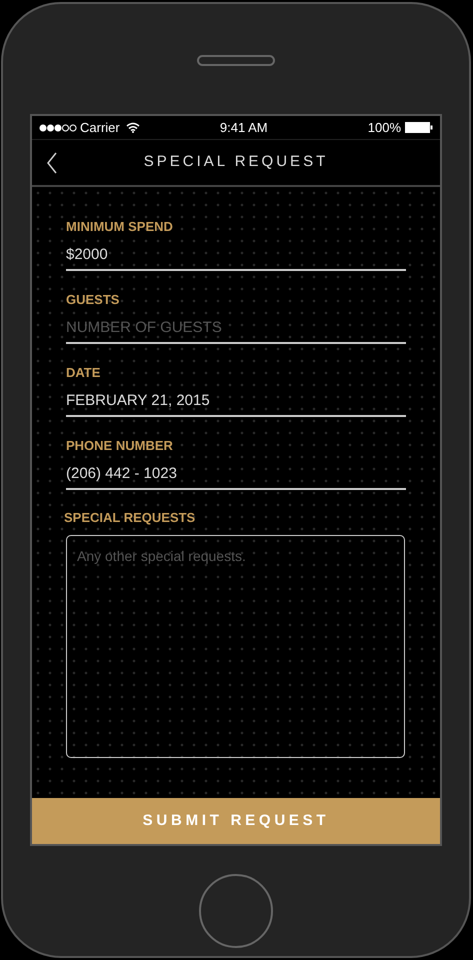 This screenshot has width=473, height=960. Describe the element at coordinates (384, 127) in the screenshot. I see `battery-text: 100%` at that location.